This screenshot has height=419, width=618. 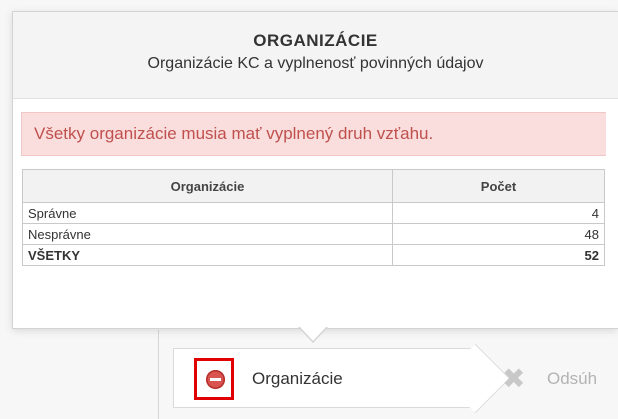 What do you see at coordinates (207, 234) in the screenshot?
I see `row-label: Nesprávne` at bounding box center [207, 234].